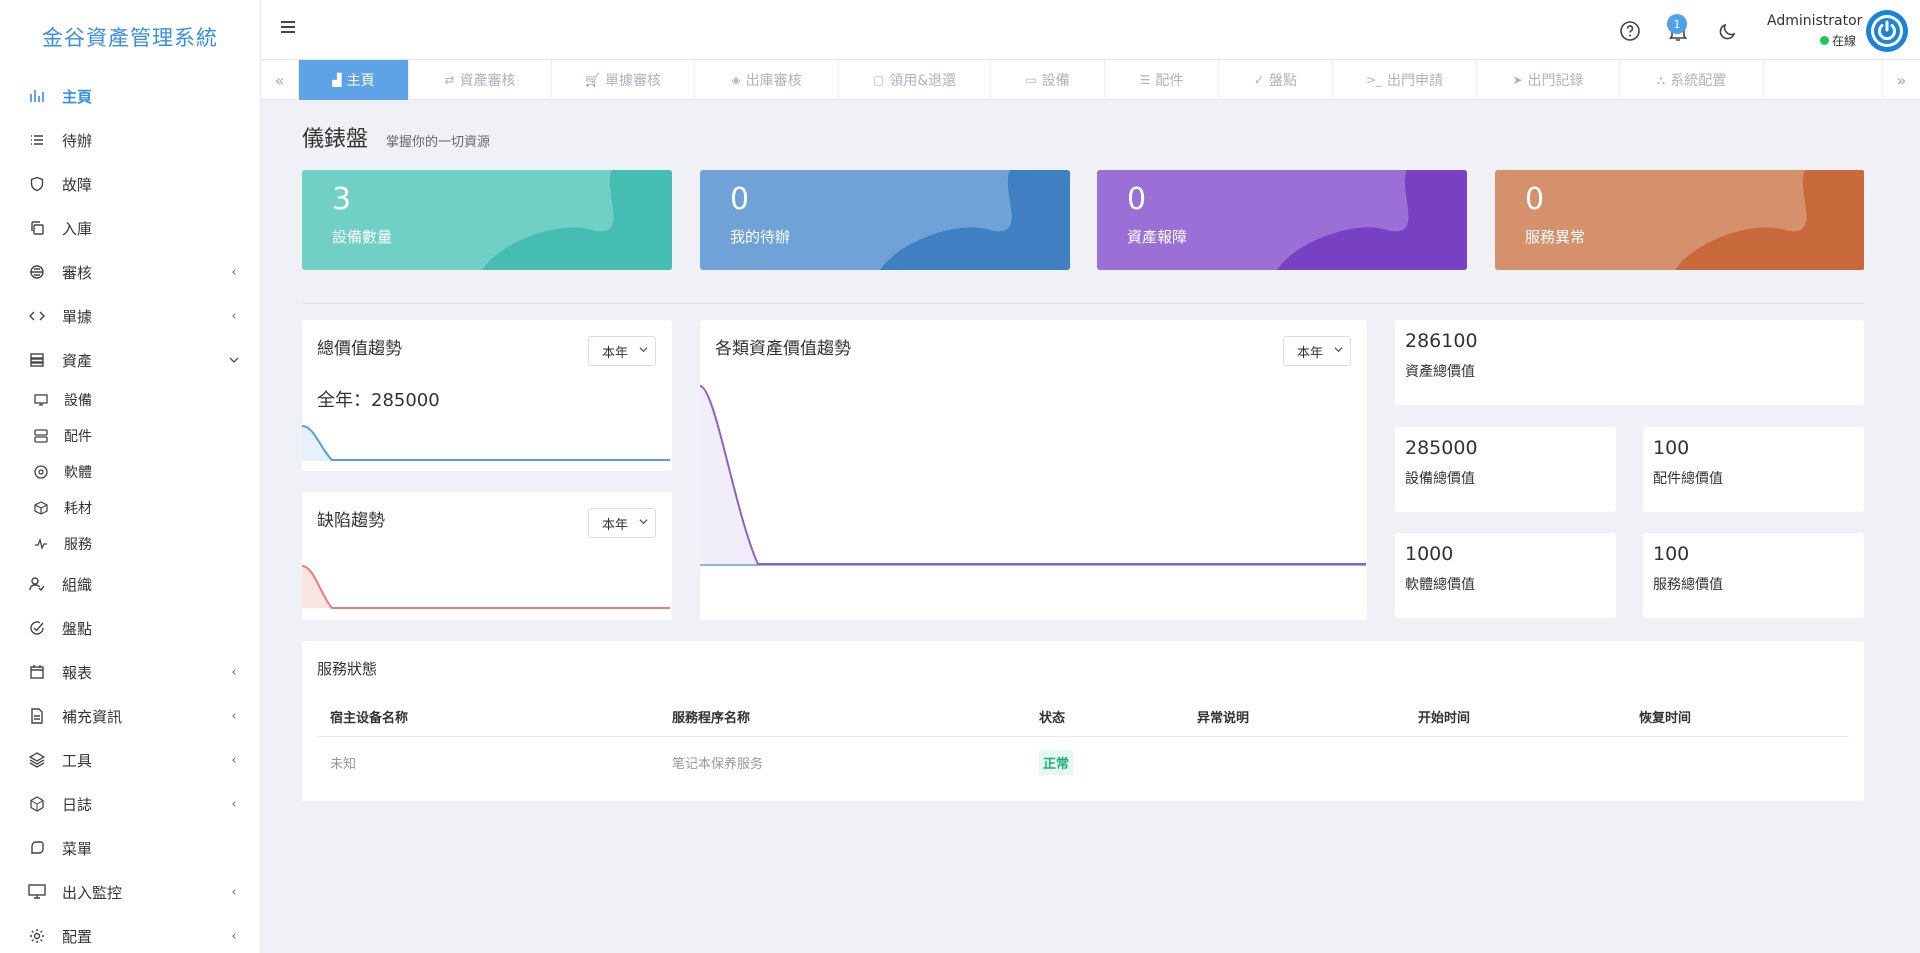  What do you see at coordinates (1090, 30) in the screenshot?
I see `top-header: 1 Administrator 在線` at bounding box center [1090, 30].